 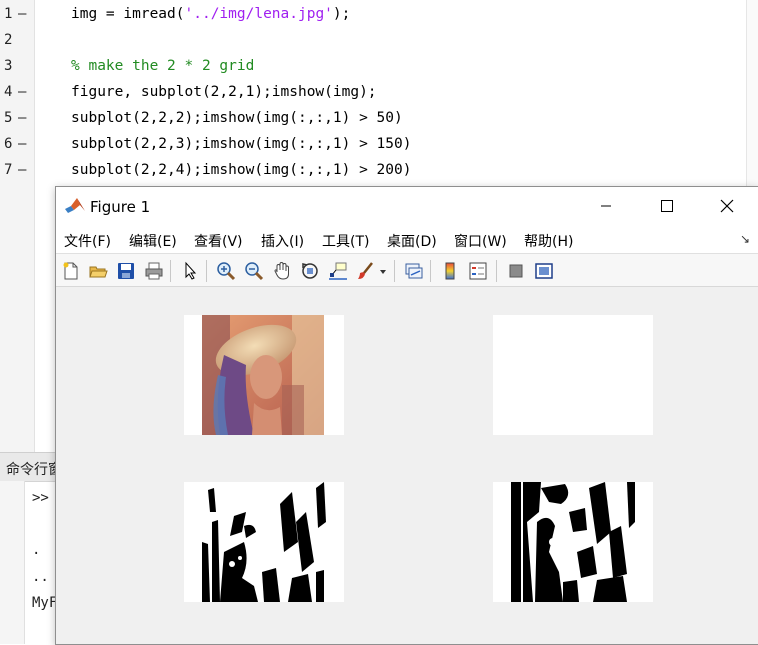 What do you see at coordinates (478, 271) in the screenshot?
I see `legend-icon` at bounding box center [478, 271].